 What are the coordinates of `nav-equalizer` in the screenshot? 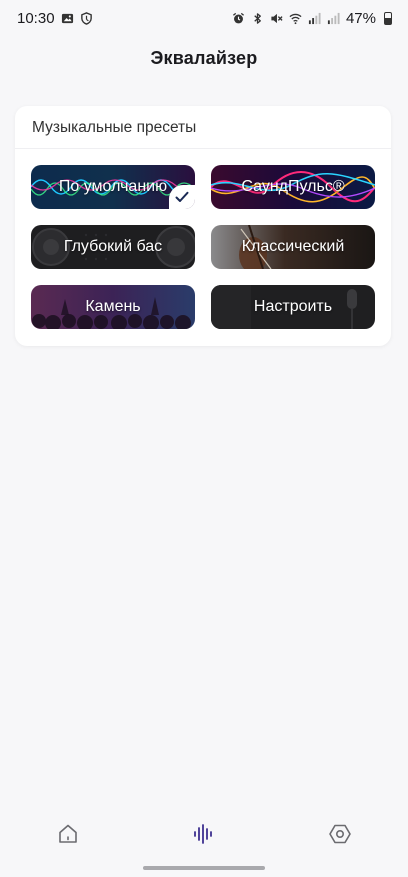 It's located at (204, 834).